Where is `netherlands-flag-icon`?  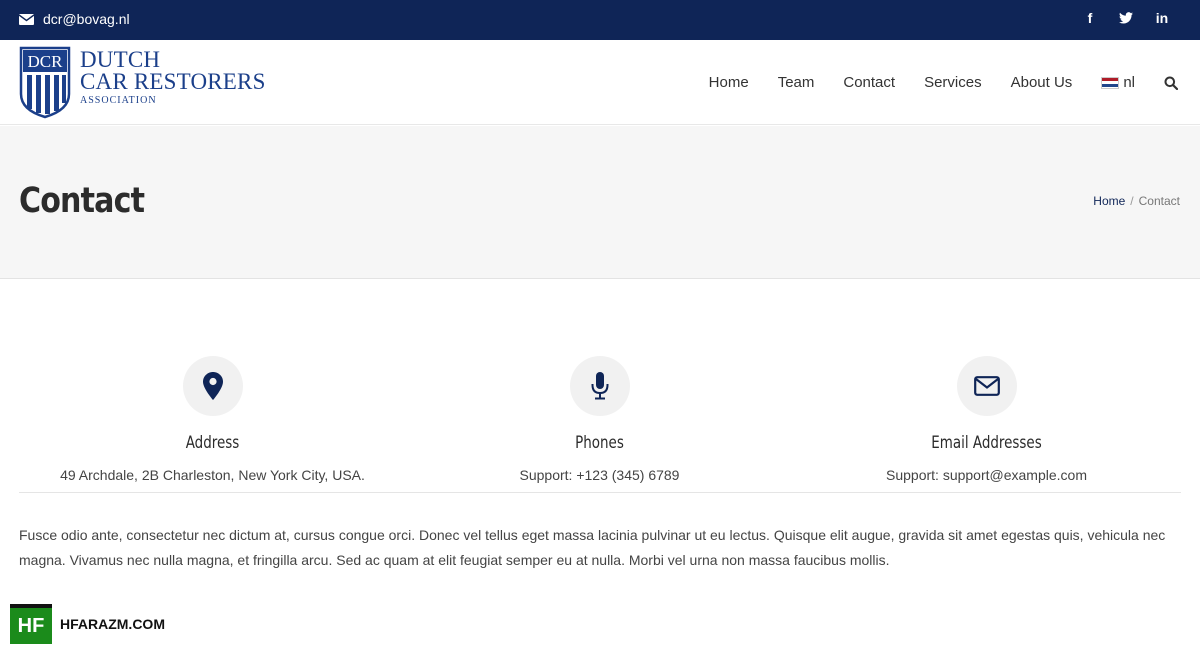
netherlands-flag-icon is located at coordinates (1110, 82).